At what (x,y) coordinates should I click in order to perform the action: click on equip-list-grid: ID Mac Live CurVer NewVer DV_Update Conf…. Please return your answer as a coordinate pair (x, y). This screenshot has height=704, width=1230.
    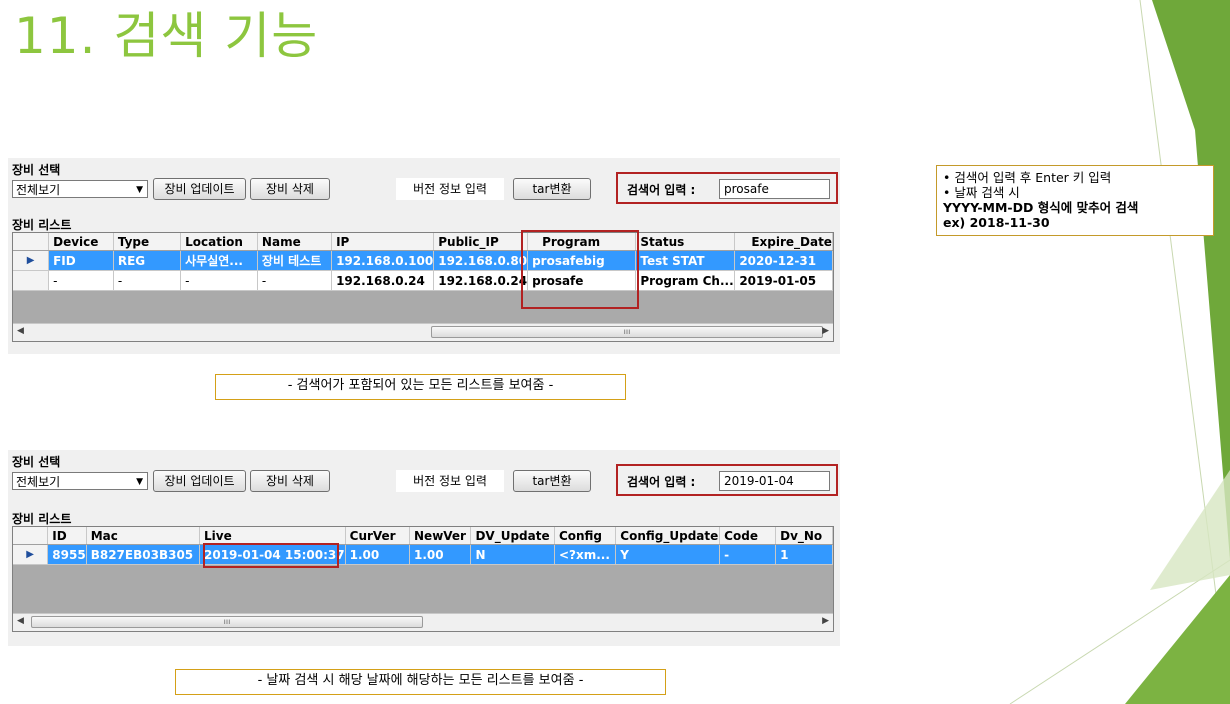
    Looking at the image, I should click on (423, 579).